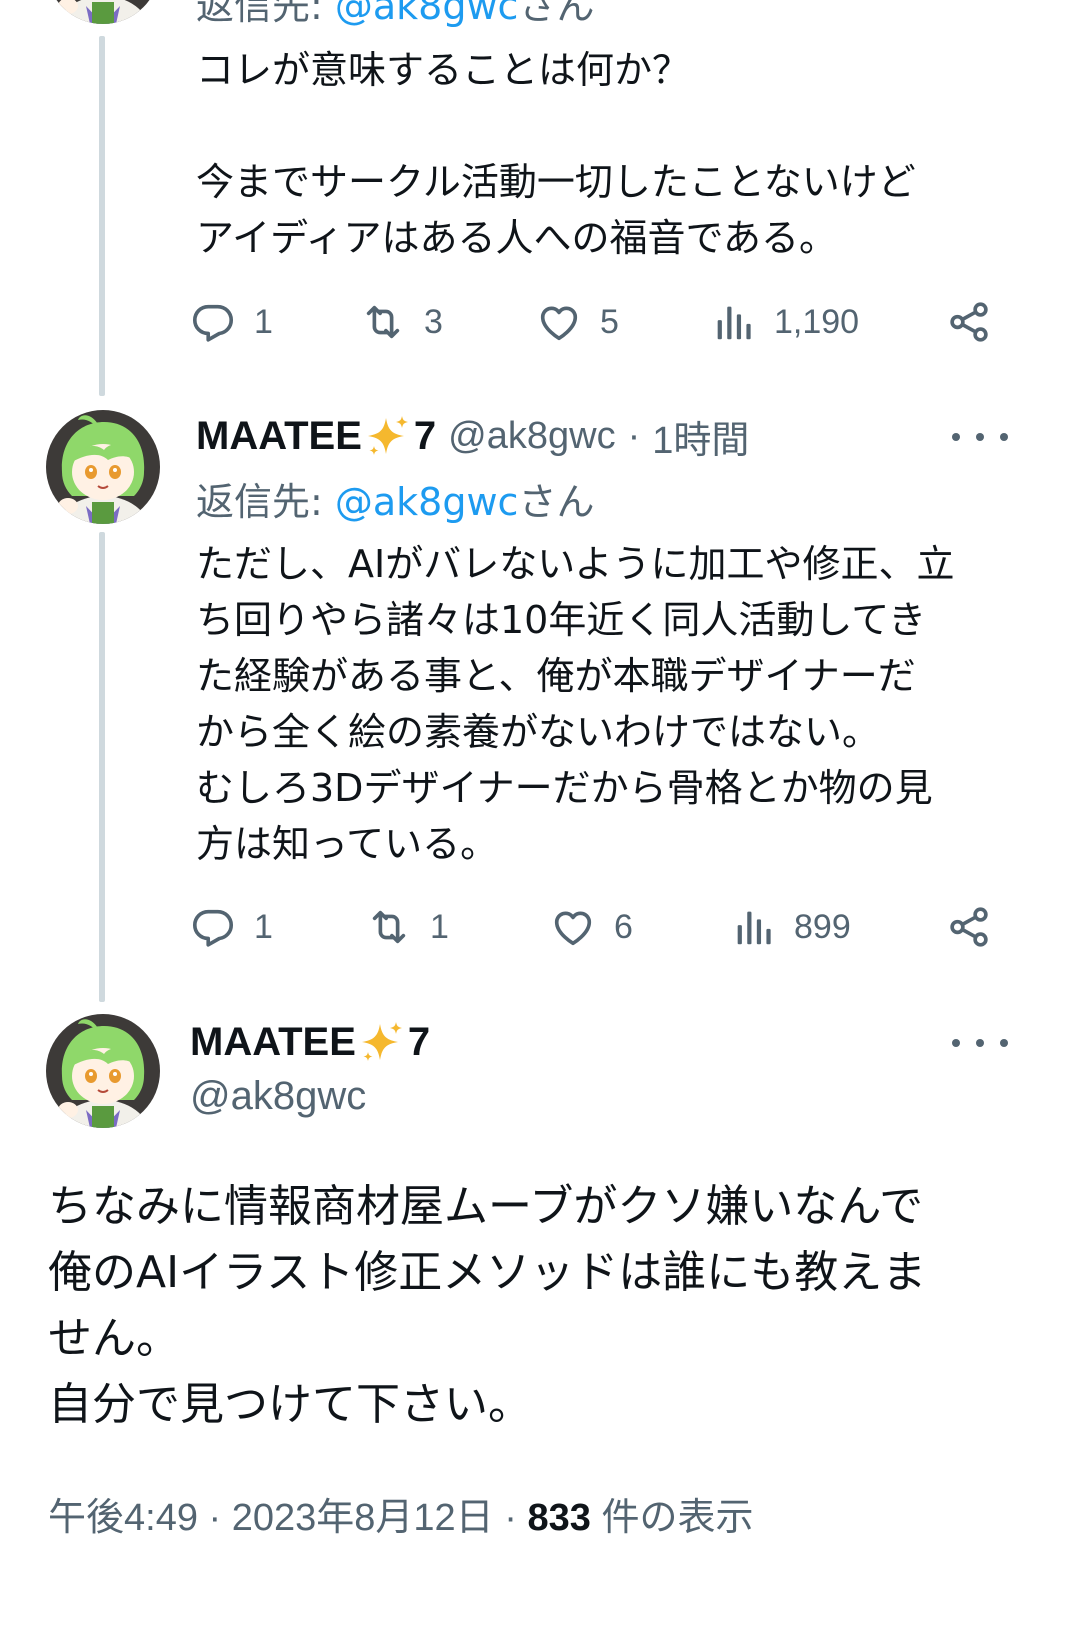 This screenshot has width=1080, height=1625. I want to click on tweet-text-line: せん。, so click(114, 1338).